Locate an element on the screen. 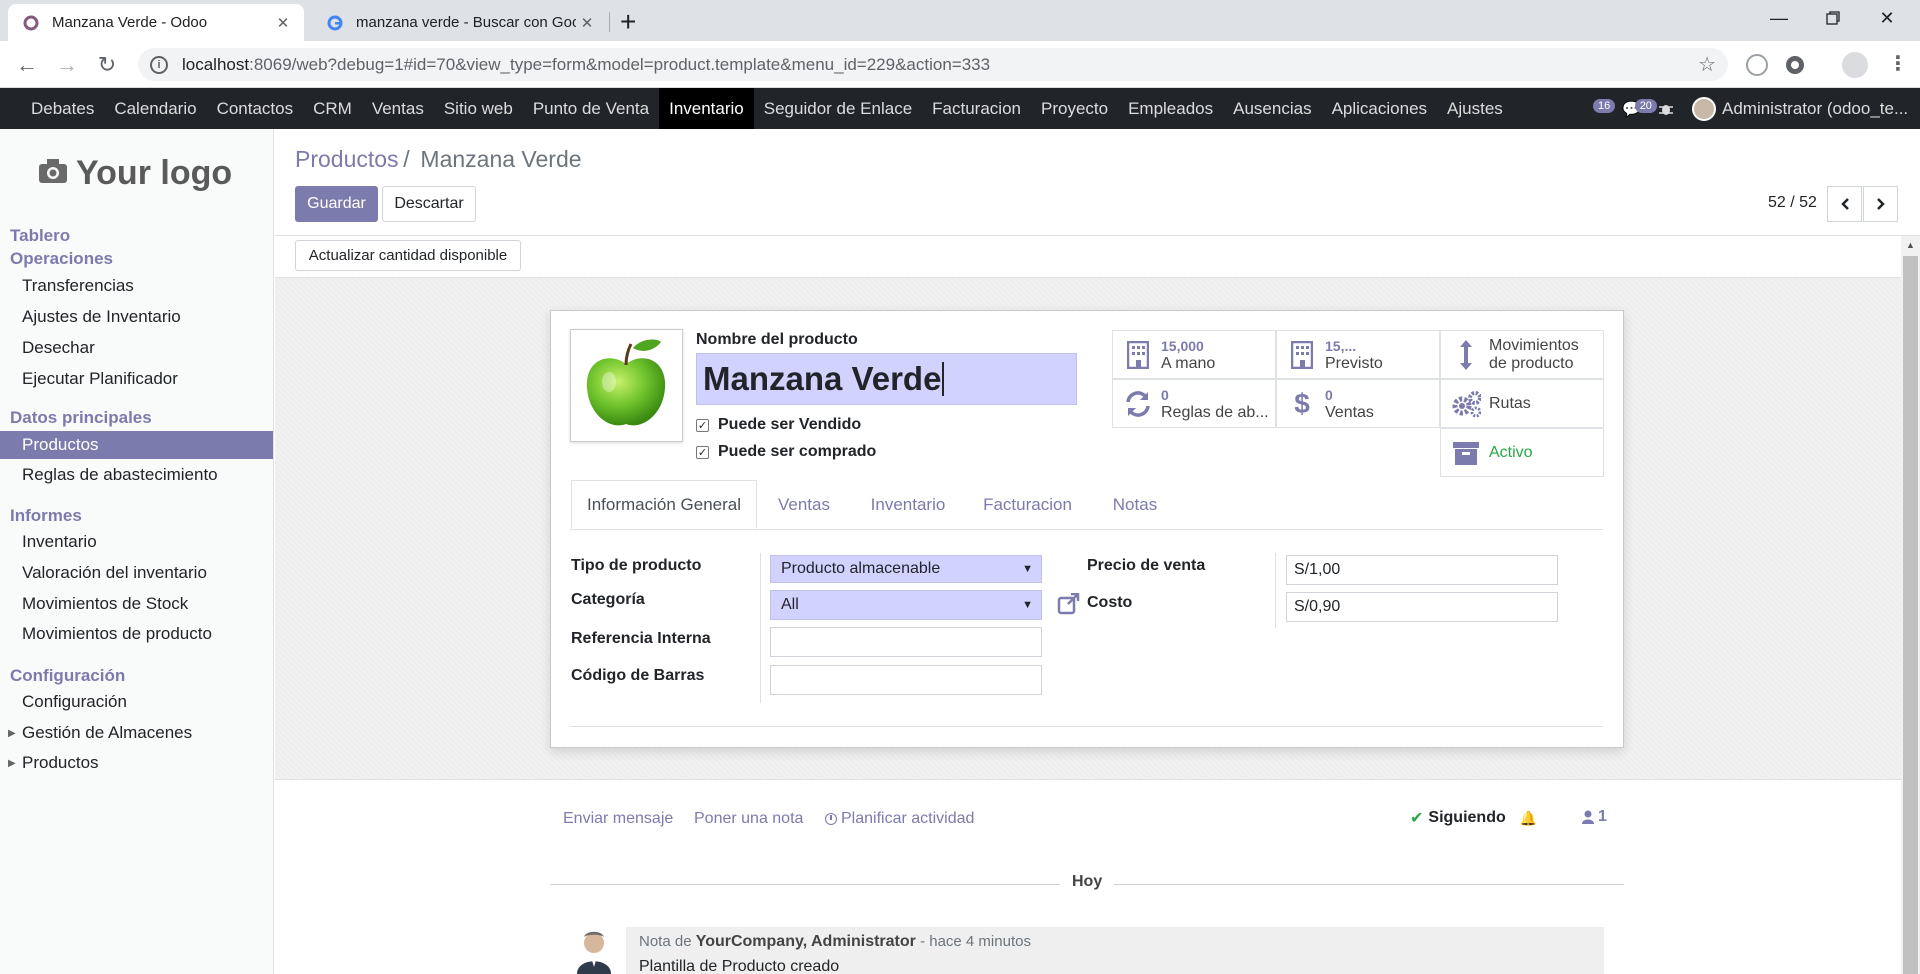 The width and height of the screenshot is (1920, 974). pager-previous-button is located at coordinates (1844, 204).